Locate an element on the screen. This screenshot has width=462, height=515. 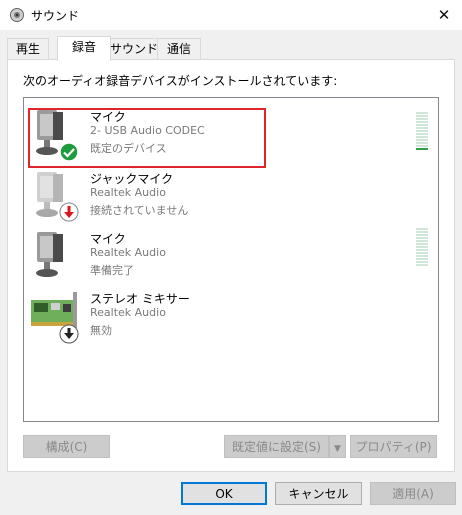
instructions-label: 次のオーディオ録音デバイスがインストールされています: is located at coordinates (180, 81).